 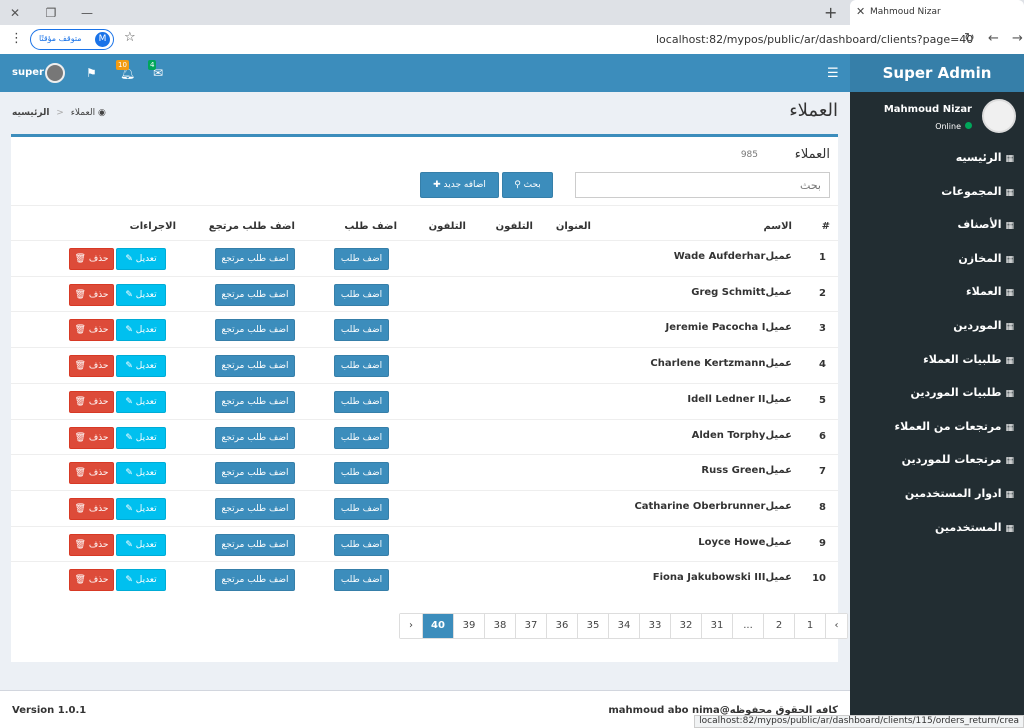 What do you see at coordinates (561, 626) in the screenshot?
I see `pagination-page: 36` at bounding box center [561, 626].